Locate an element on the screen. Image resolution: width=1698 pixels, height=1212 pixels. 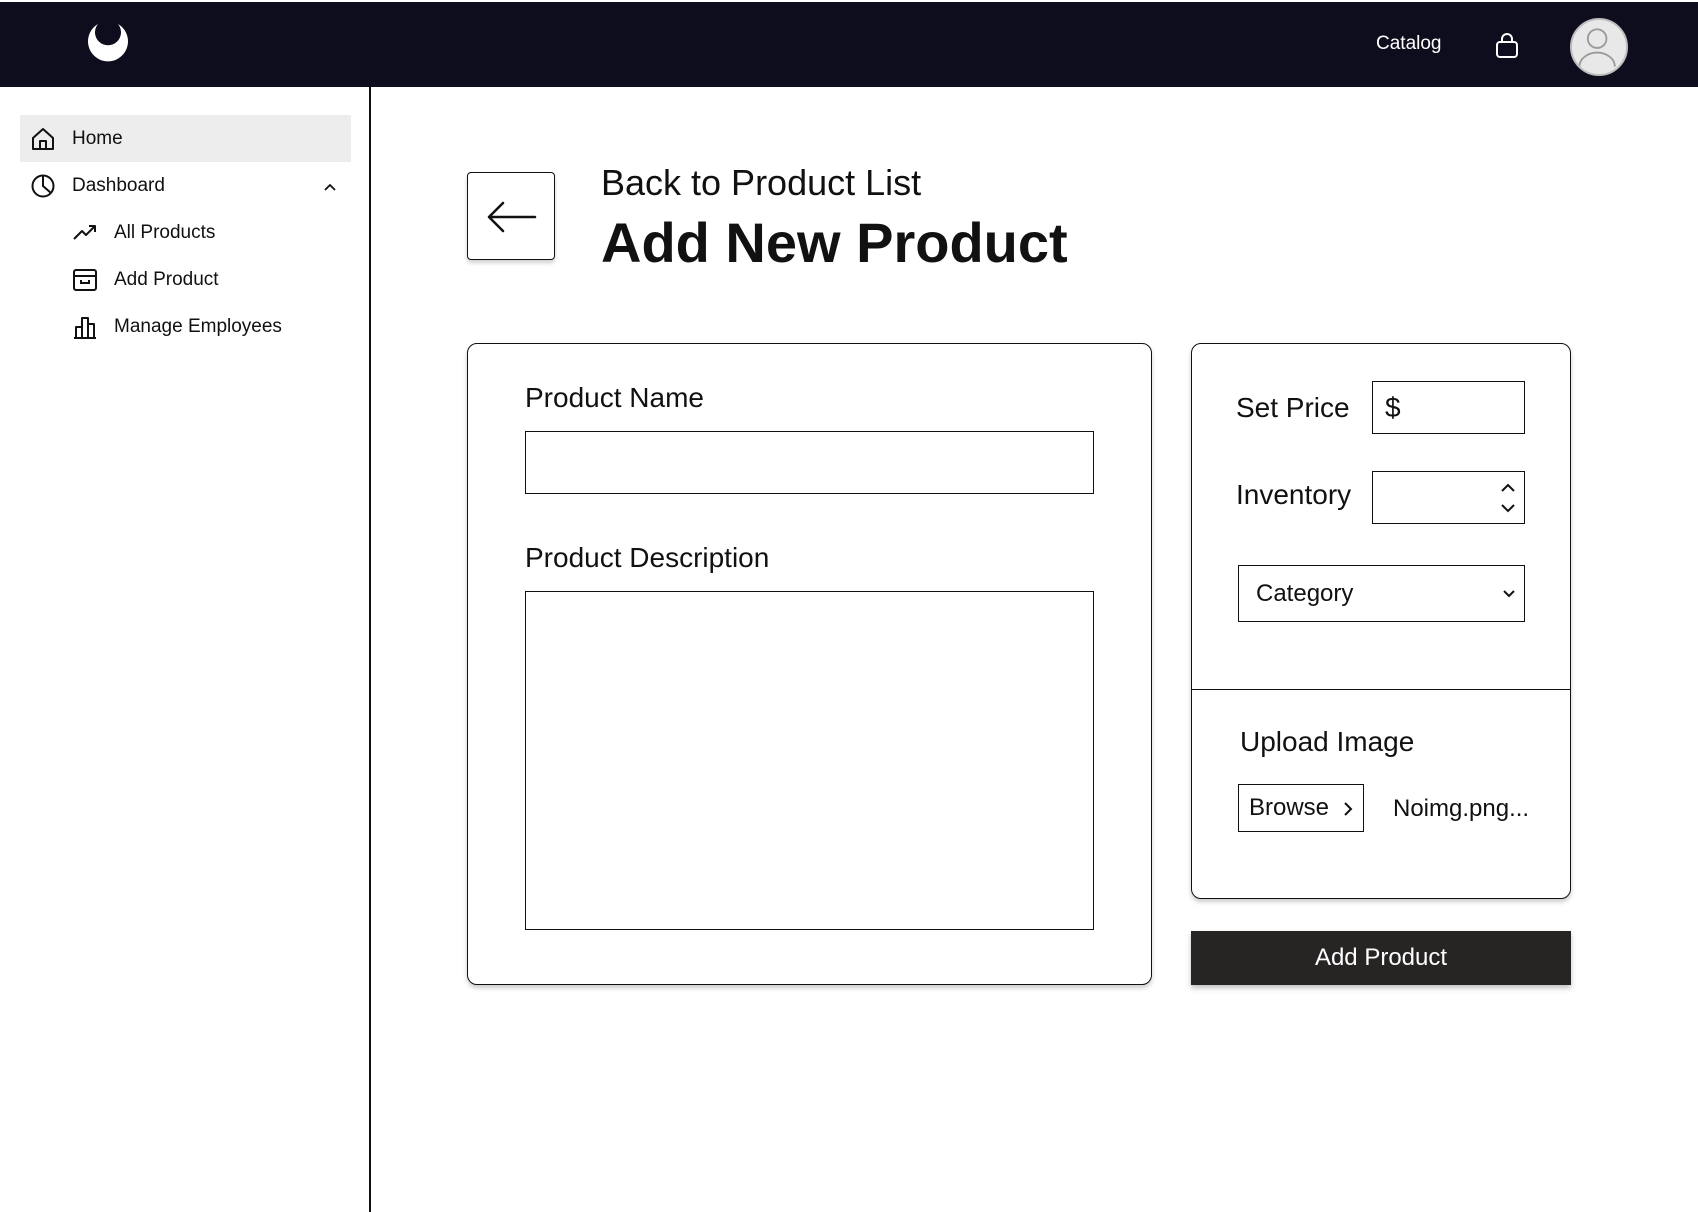
sidebar-item-manage-employees: Manage Employees is located at coordinates (211, 326).